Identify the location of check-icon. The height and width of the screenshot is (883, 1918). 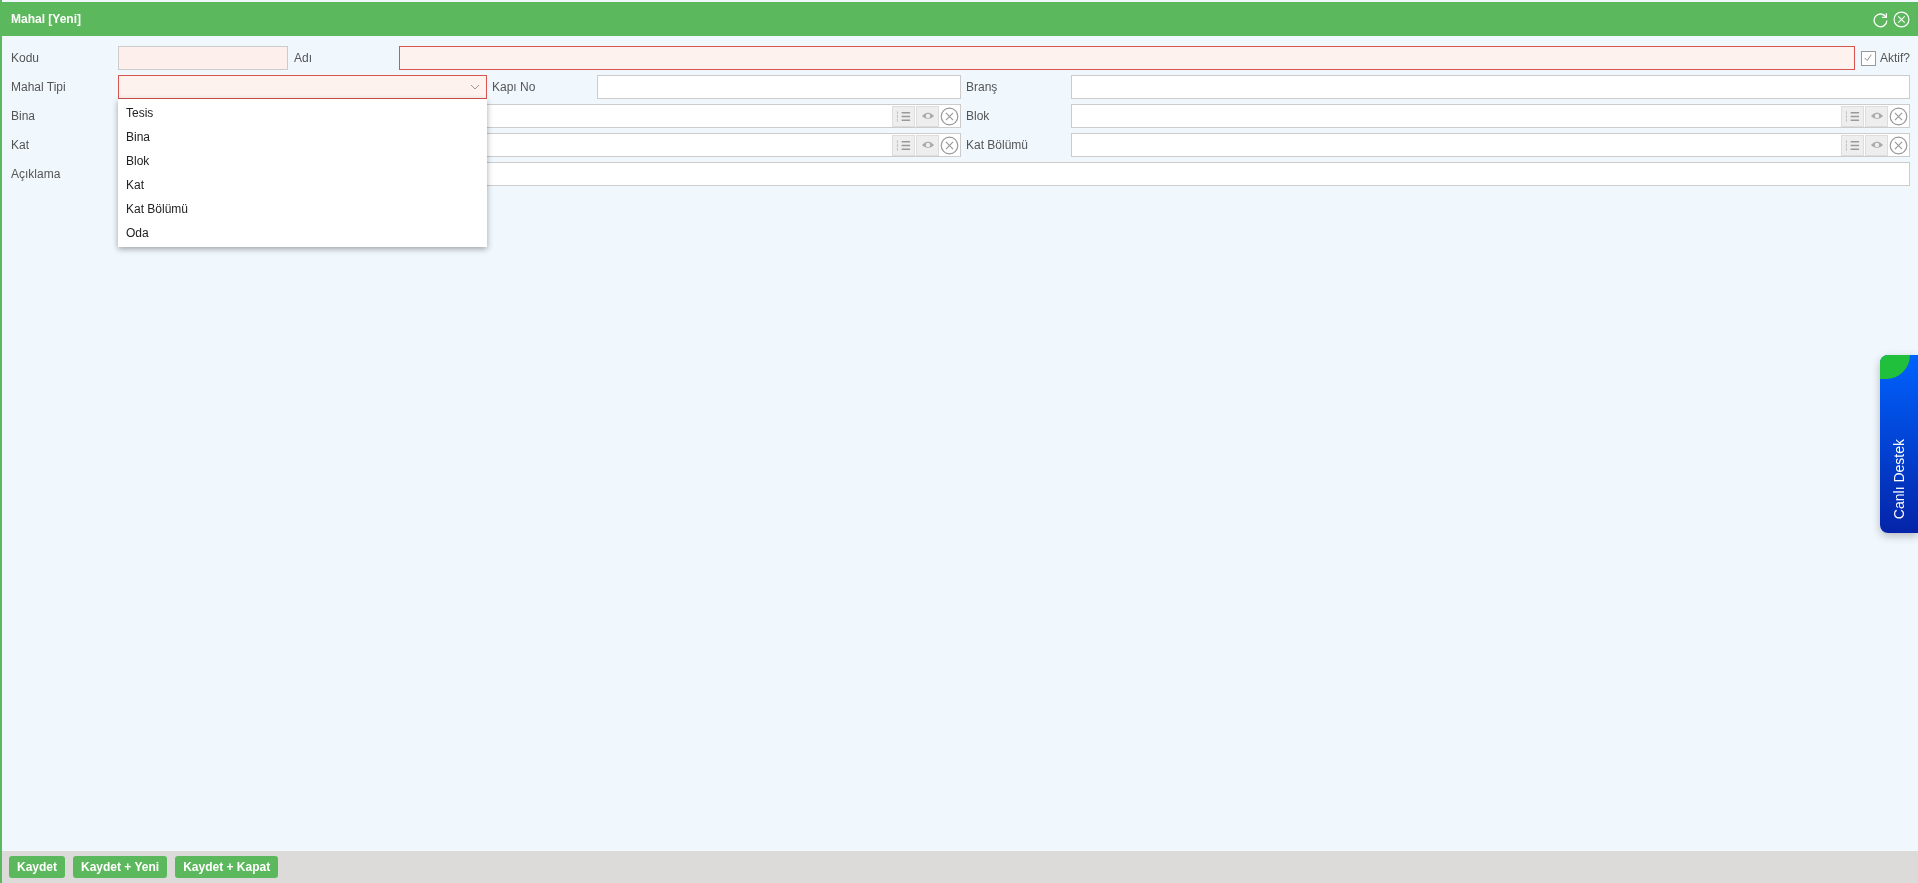
(1868, 58).